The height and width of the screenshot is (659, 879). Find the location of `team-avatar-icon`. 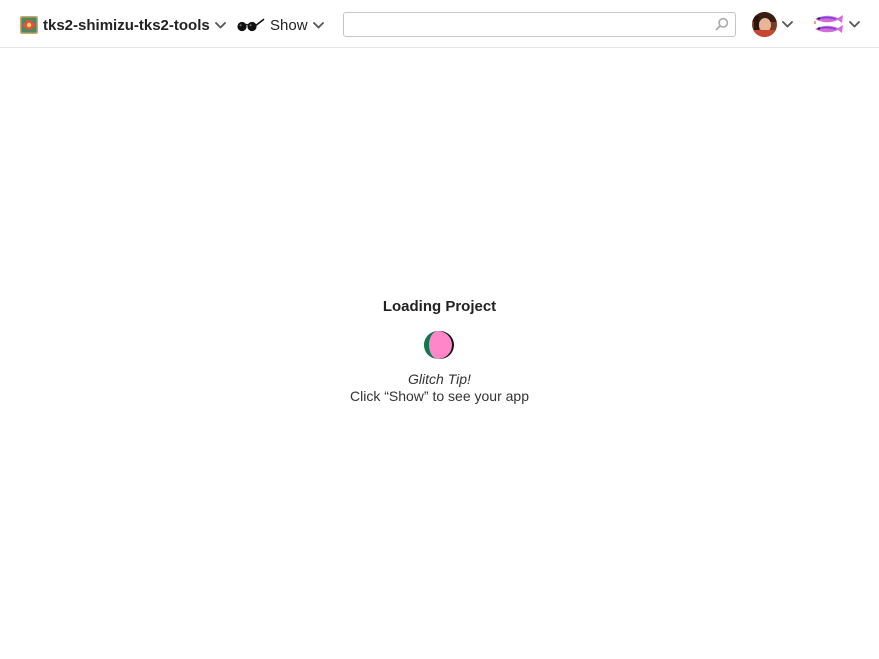

team-avatar-icon is located at coordinates (828, 24).